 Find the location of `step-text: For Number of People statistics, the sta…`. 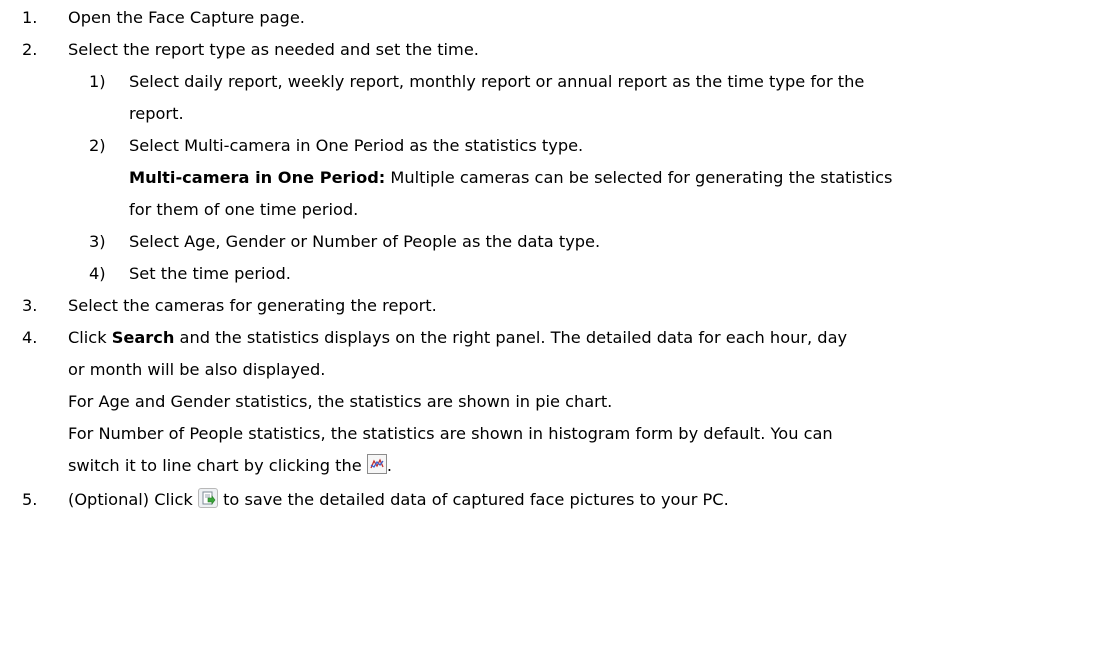

step-text: For Number of People statistics, the sta… is located at coordinates (450, 433).